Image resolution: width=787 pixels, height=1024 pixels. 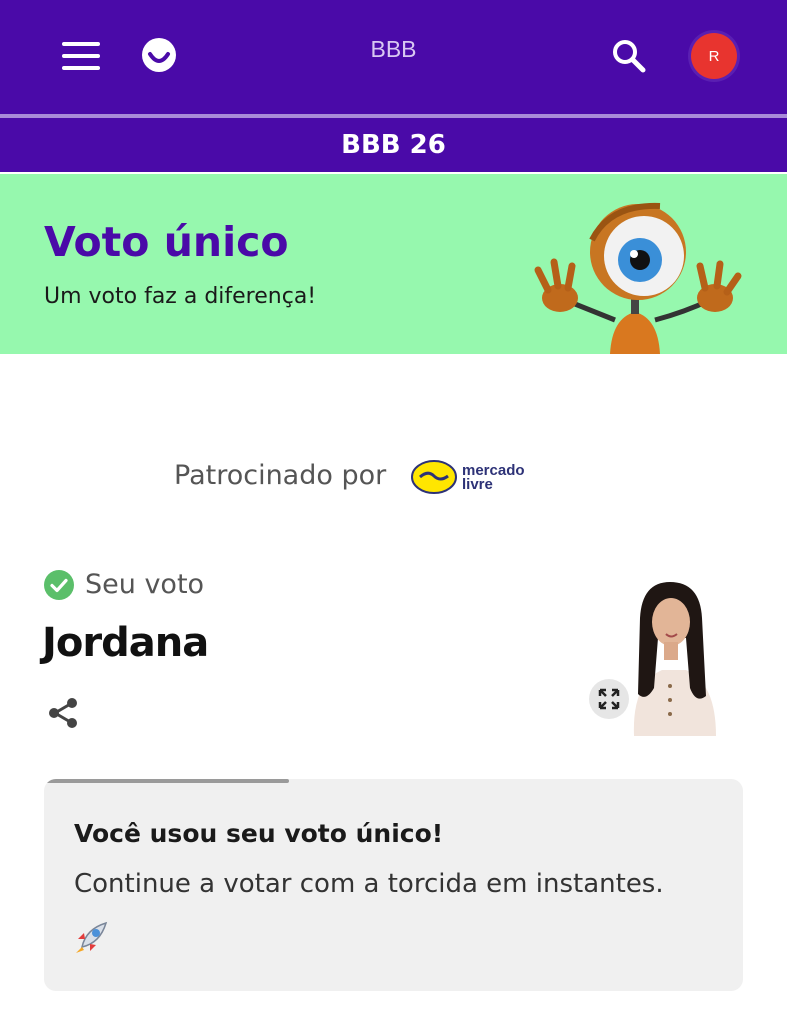 What do you see at coordinates (125, 643) in the screenshot?
I see `candidate-name: Jordana` at bounding box center [125, 643].